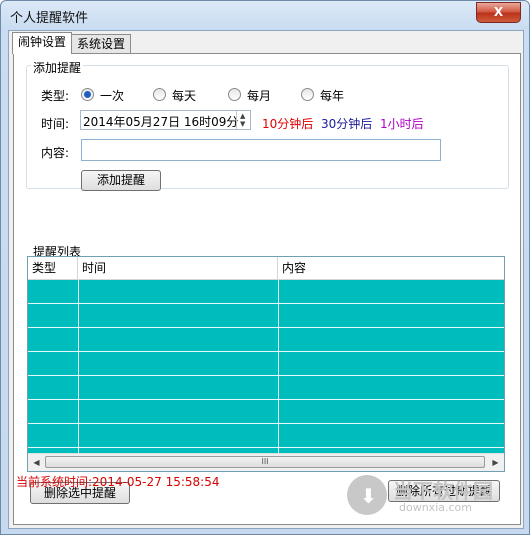  I want to click on radio-daily, so click(159, 94).